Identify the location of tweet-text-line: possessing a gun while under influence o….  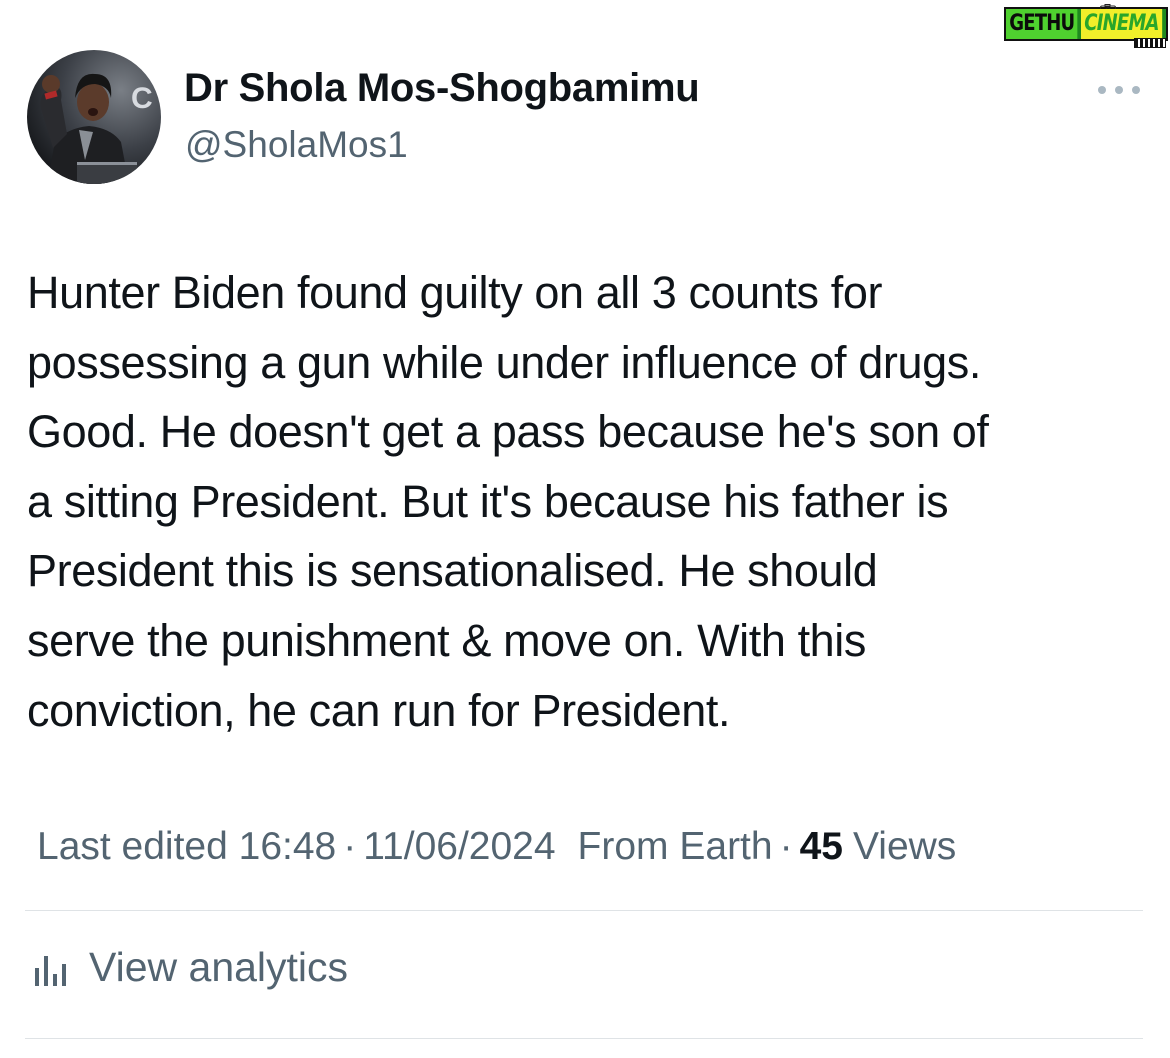
(504, 362).